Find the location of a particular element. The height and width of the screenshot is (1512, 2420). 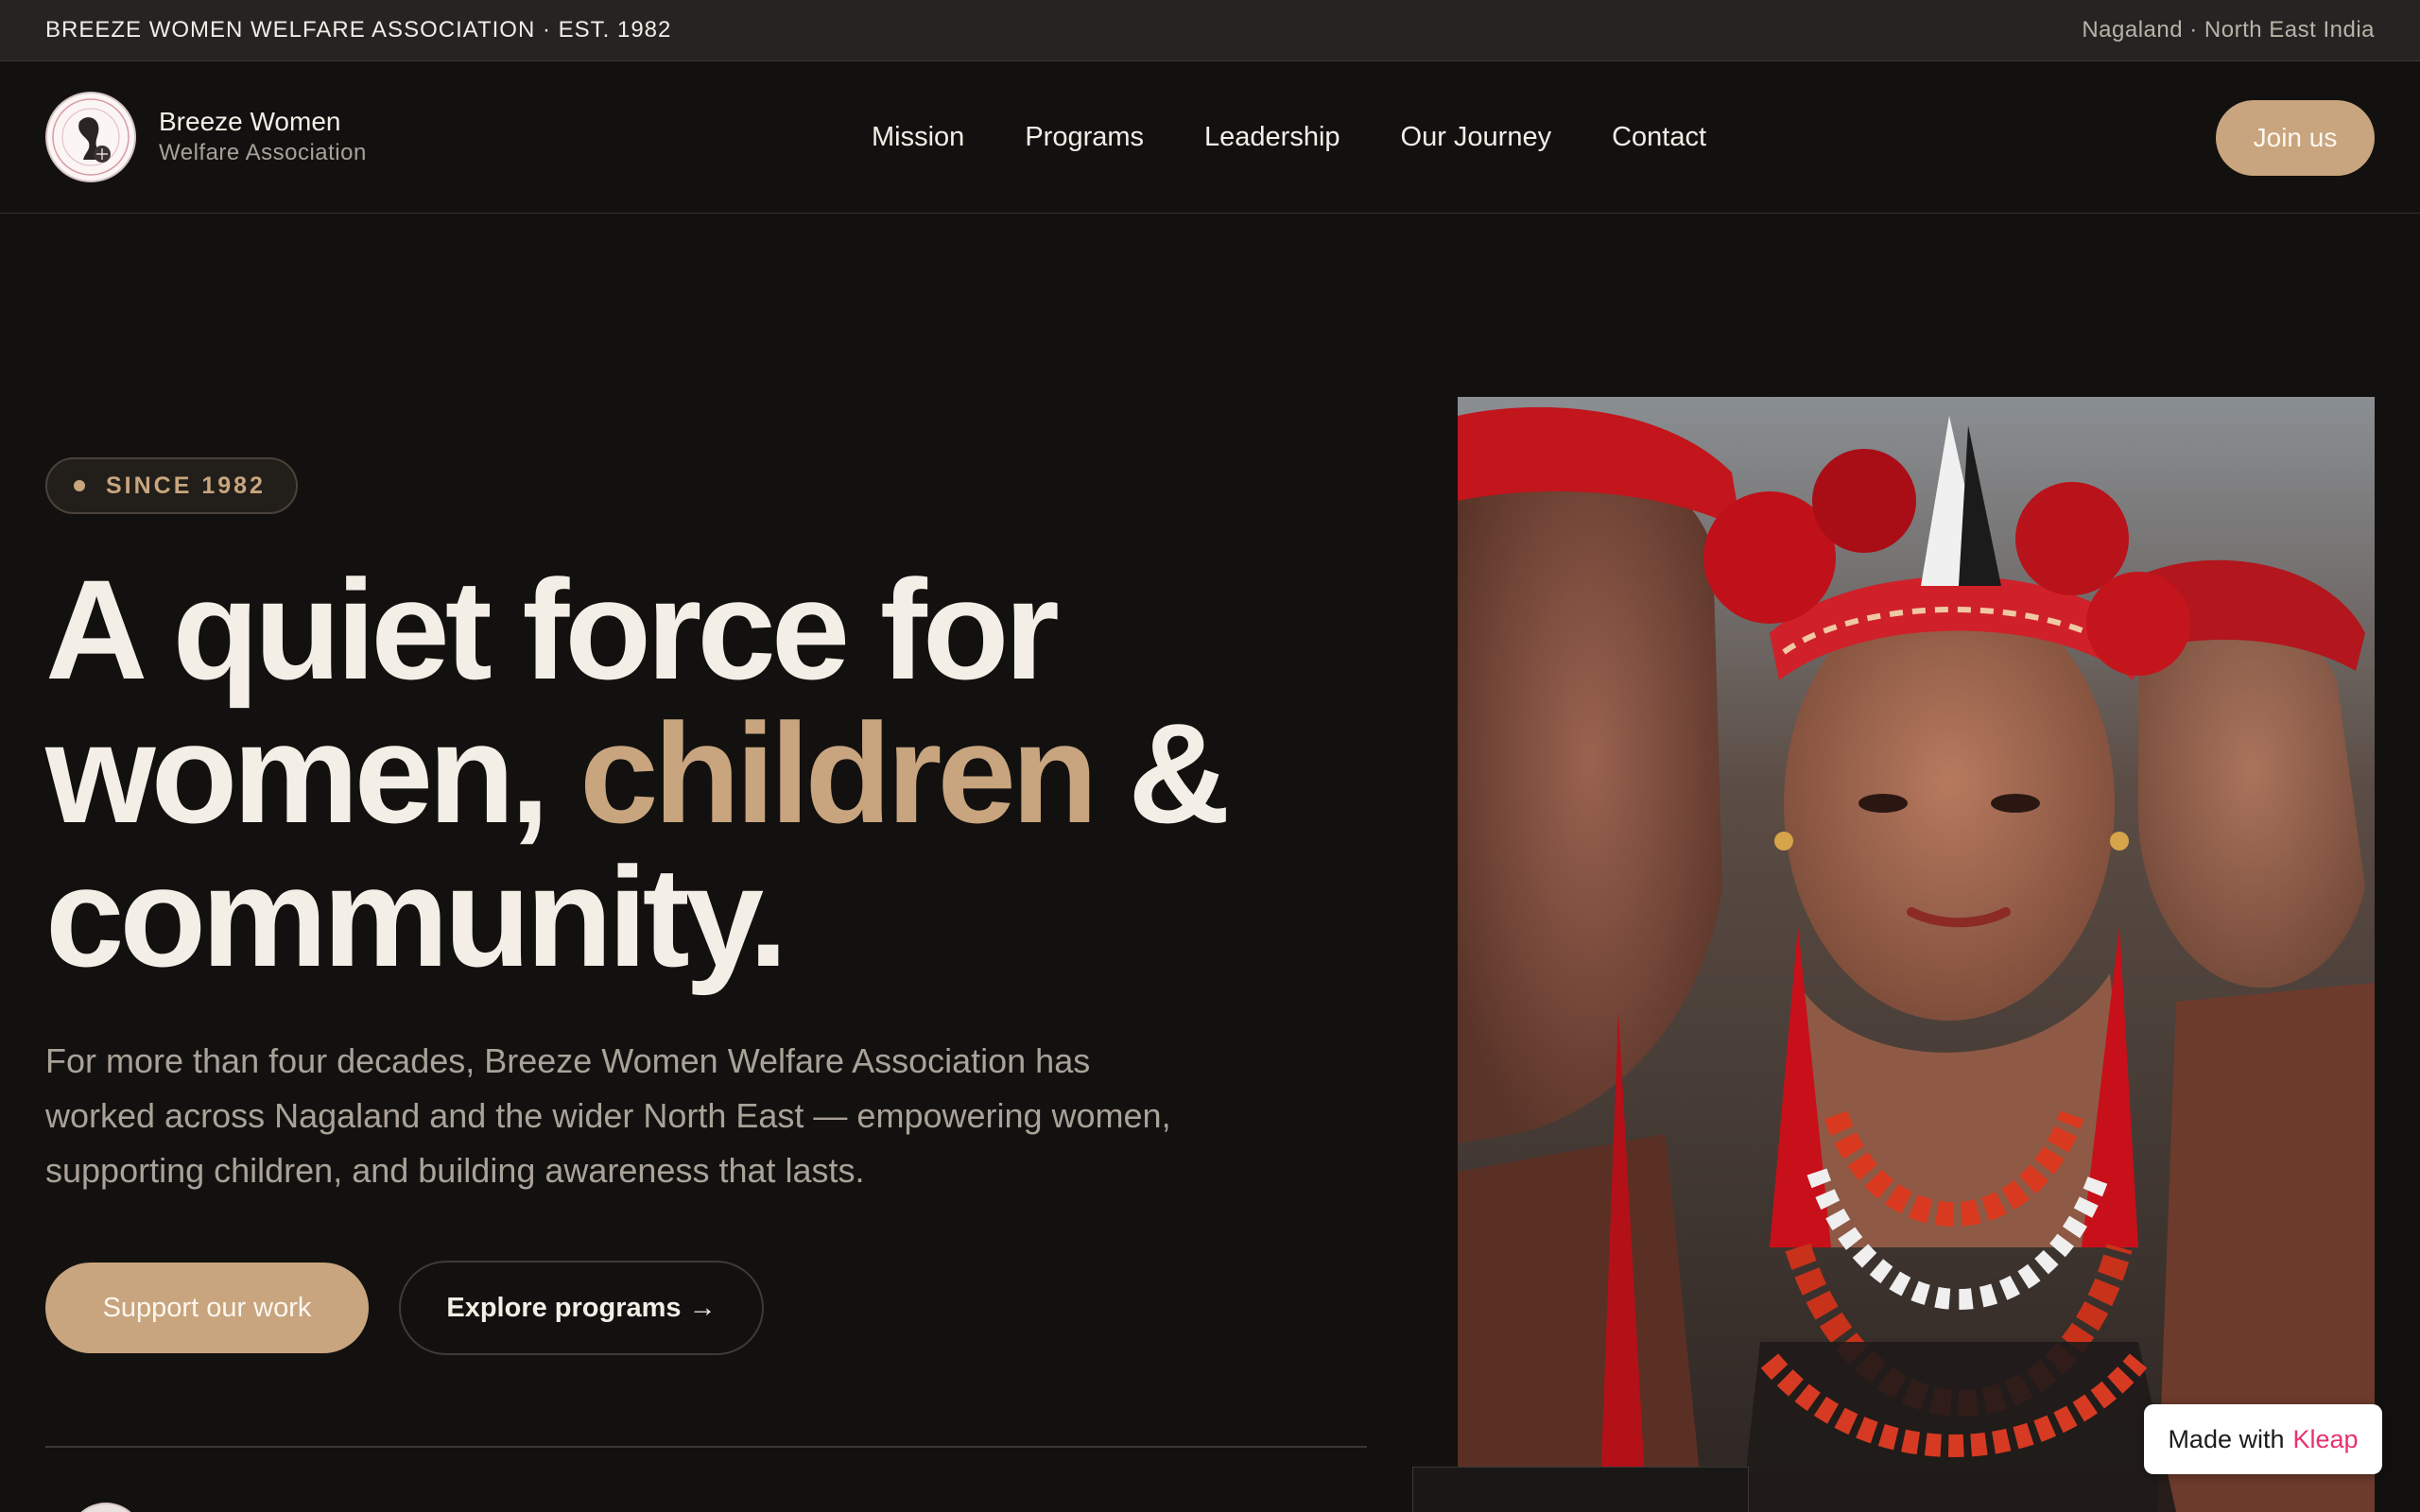

section-divider is located at coordinates (706, 1447).